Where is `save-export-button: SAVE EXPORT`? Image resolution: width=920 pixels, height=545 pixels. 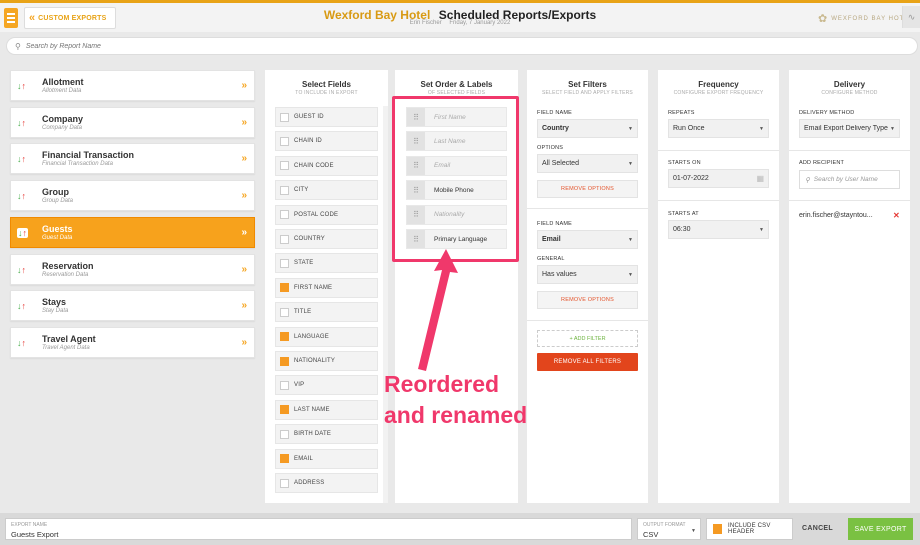 save-export-button: SAVE EXPORT is located at coordinates (880, 529).